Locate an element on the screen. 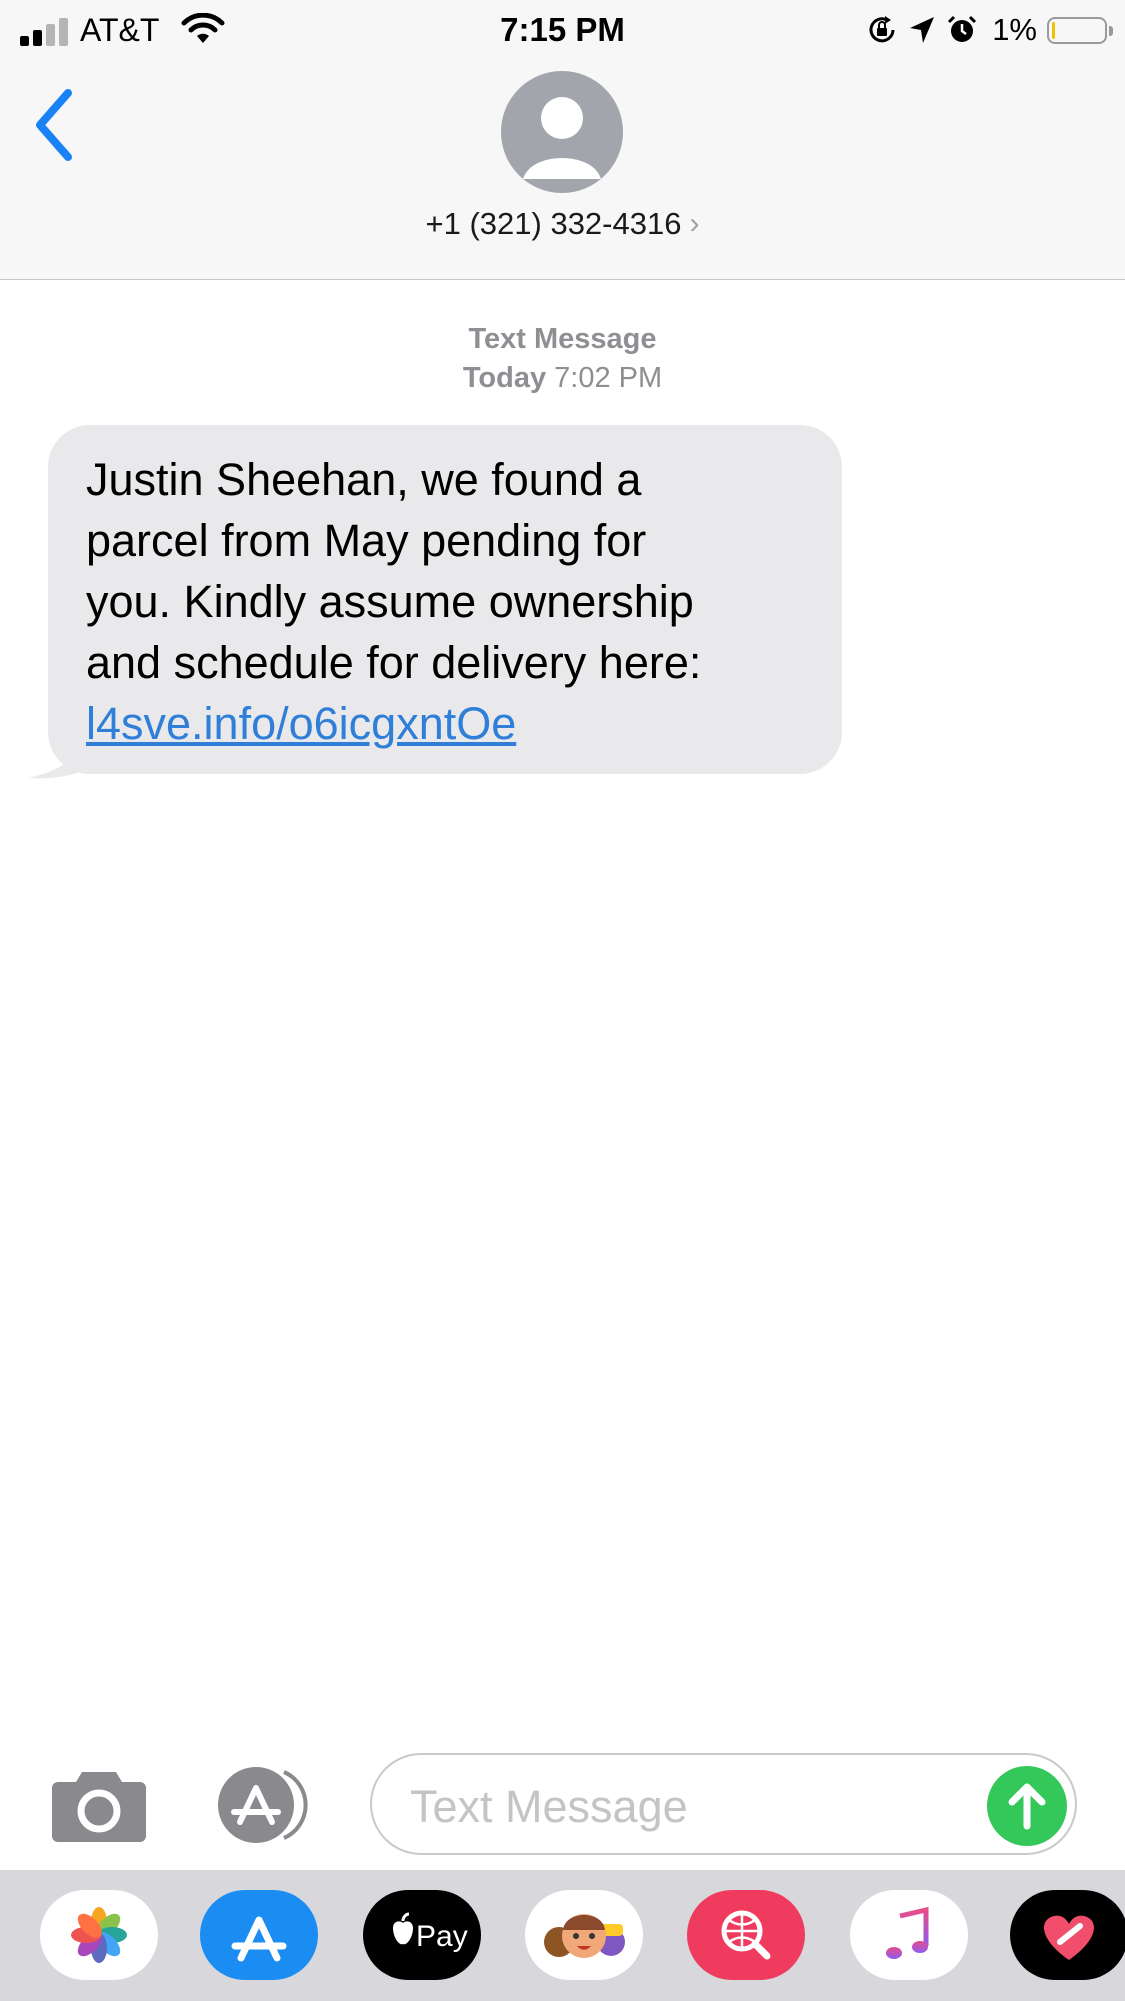 This screenshot has width=1125, height=2001. apple-pay-icon: Pay is located at coordinates (430, 1932).